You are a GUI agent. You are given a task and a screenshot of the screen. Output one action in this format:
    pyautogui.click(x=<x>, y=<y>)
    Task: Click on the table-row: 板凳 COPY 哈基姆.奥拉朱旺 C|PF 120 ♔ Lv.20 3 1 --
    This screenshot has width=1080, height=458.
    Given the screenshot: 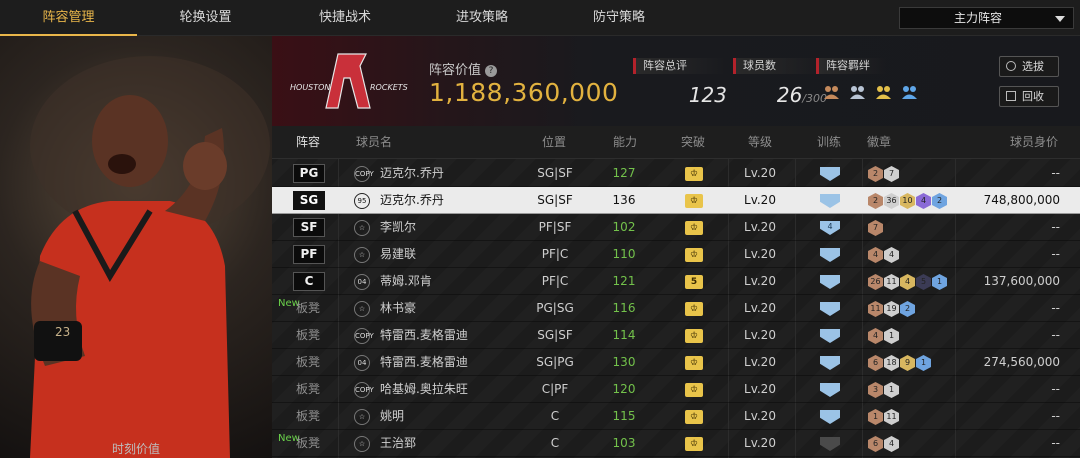 What is the action you would take?
    pyautogui.click(x=676, y=389)
    